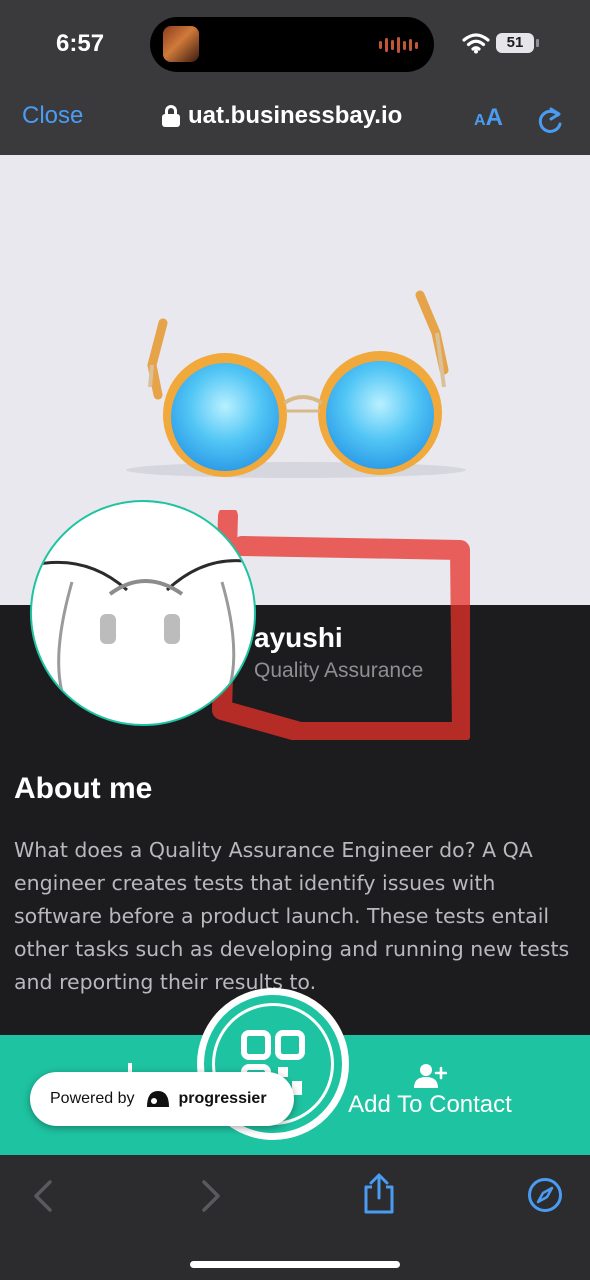  What do you see at coordinates (339, 670) in the screenshot?
I see `profile-role: Quality Assurance` at bounding box center [339, 670].